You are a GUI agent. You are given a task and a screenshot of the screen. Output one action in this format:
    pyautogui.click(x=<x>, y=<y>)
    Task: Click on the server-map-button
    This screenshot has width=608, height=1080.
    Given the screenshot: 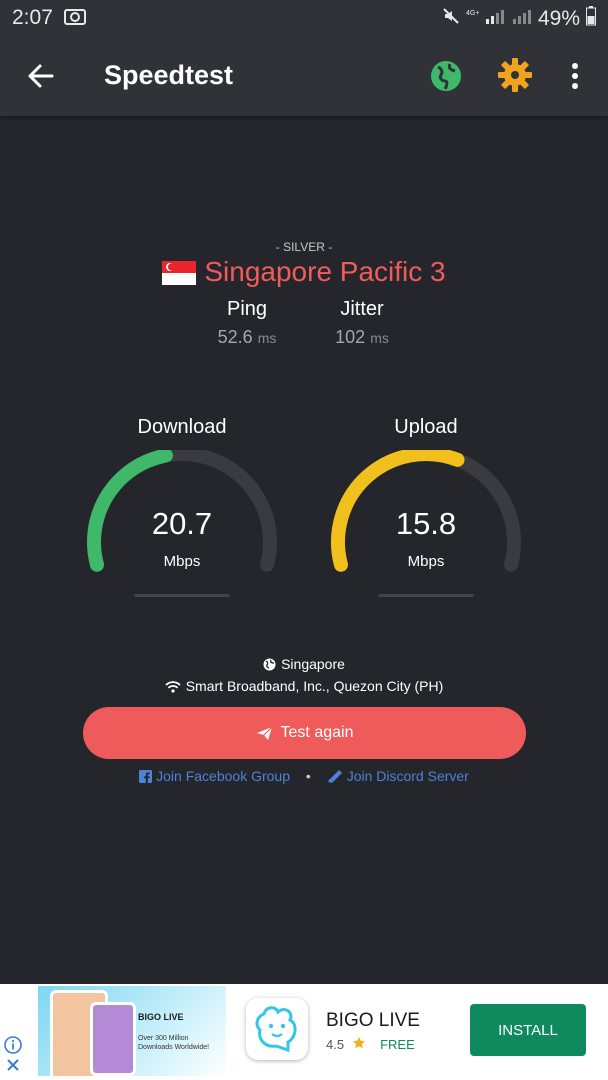 What is the action you would take?
    pyautogui.click(x=446, y=76)
    